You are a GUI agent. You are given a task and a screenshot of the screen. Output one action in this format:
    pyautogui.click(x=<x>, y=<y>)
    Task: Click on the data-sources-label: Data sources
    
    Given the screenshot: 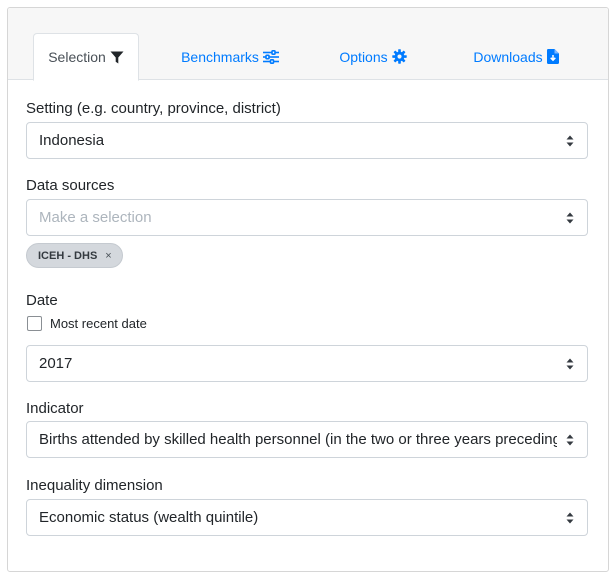 What is the action you would take?
    pyautogui.click(x=70, y=185)
    